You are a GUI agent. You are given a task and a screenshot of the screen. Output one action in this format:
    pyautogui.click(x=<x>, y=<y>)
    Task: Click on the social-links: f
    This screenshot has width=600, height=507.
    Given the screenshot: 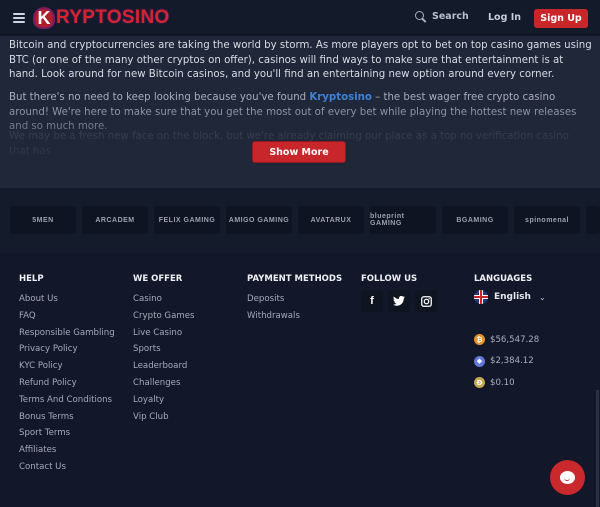 What is the action you would take?
    pyautogui.click(x=399, y=301)
    